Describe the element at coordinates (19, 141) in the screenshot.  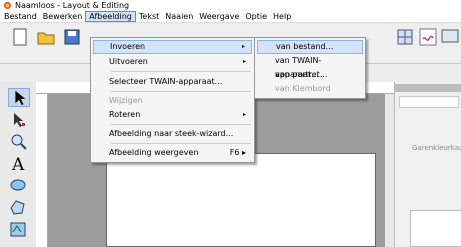
I see `zoom-icon` at that location.